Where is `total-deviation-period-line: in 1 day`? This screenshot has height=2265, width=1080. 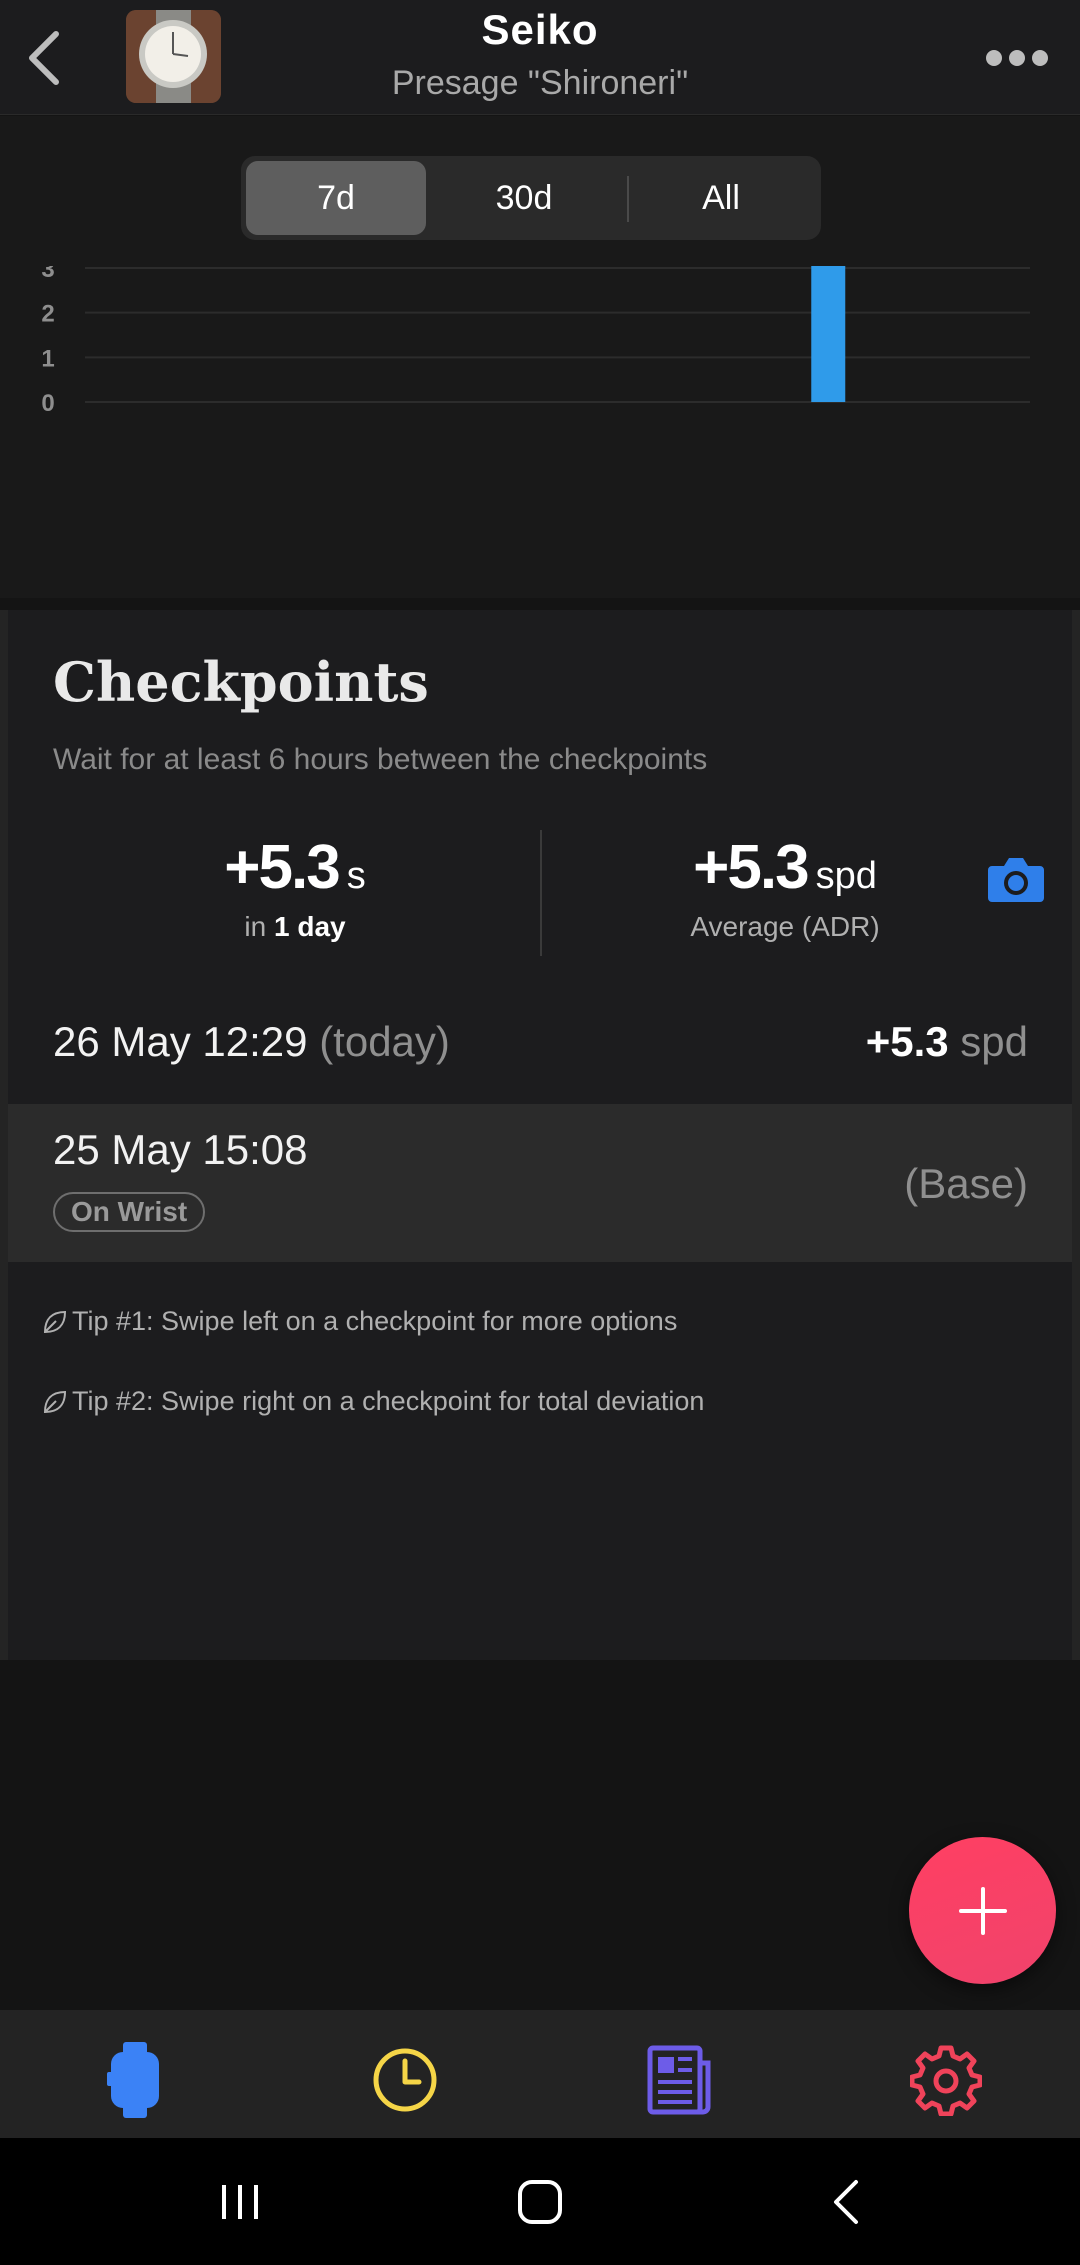
total-deviation-period-line: in 1 day is located at coordinates (295, 927).